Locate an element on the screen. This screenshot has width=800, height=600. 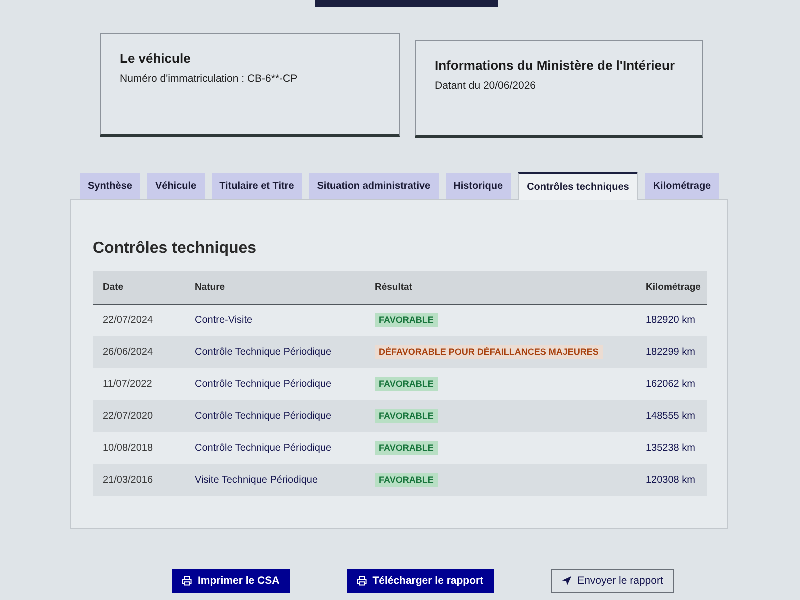
send-icon is located at coordinates (567, 581).